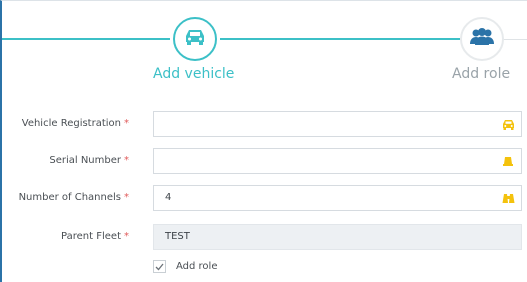  I want to click on number-of-channels-input: 4, so click(337, 198).